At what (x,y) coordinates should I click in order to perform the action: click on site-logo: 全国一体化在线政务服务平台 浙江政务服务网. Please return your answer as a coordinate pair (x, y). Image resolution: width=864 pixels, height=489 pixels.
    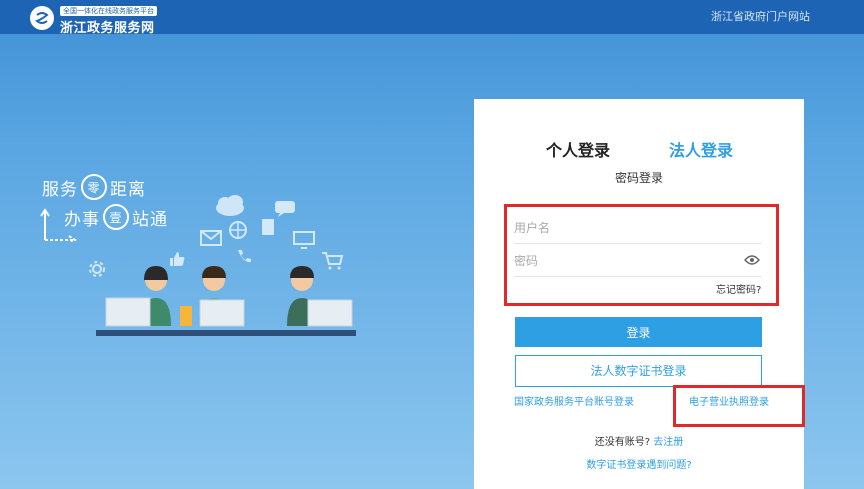
    Looking at the image, I should click on (105, 21).